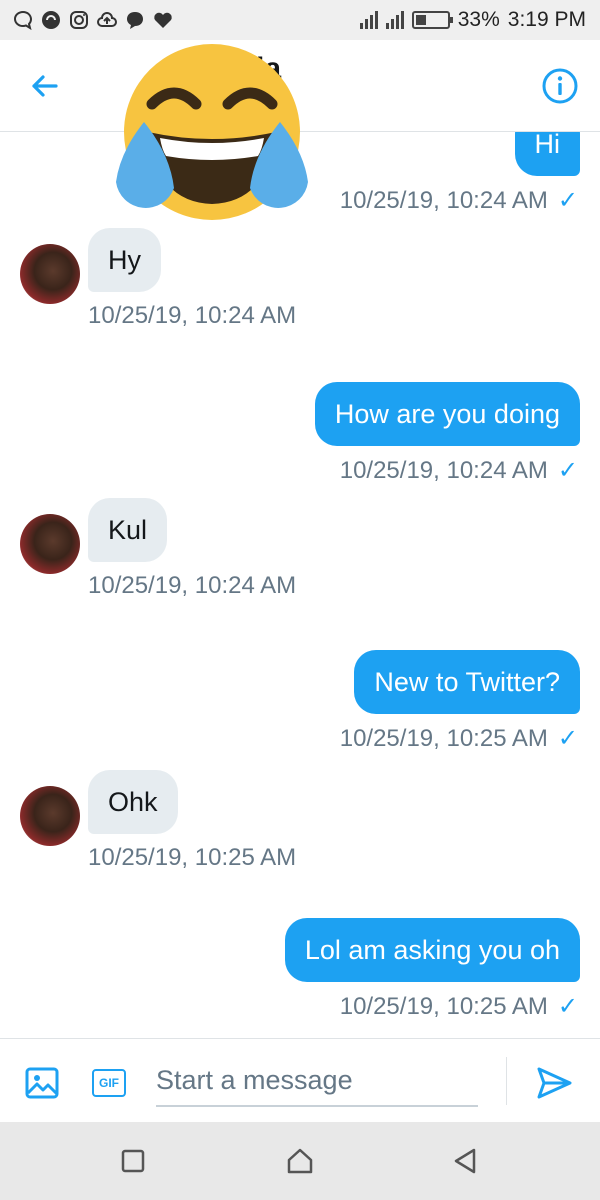 Image resolution: width=600 pixels, height=1200 pixels. Describe the element at coordinates (478, 19) in the screenshot. I see `battery-percent: 33%` at that location.